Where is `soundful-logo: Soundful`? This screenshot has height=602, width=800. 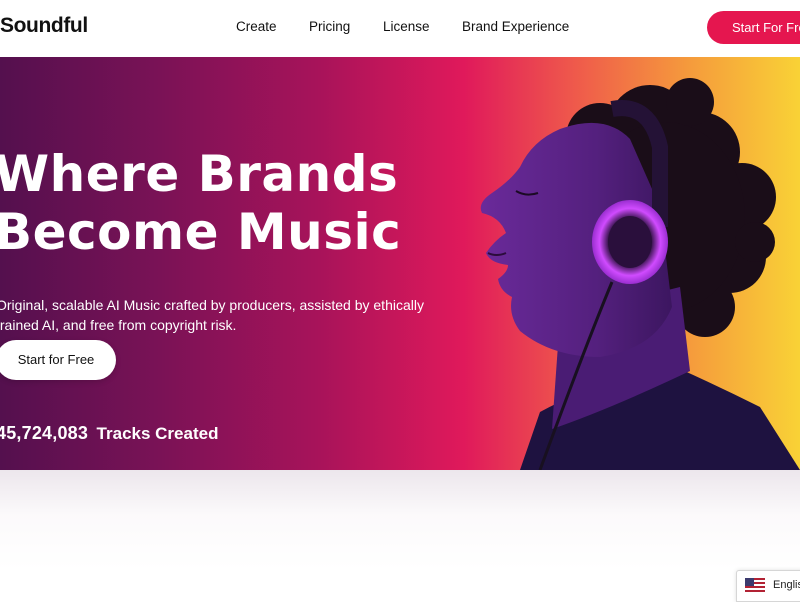 soundful-logo: Soundful is located at coordinates (44, 26).